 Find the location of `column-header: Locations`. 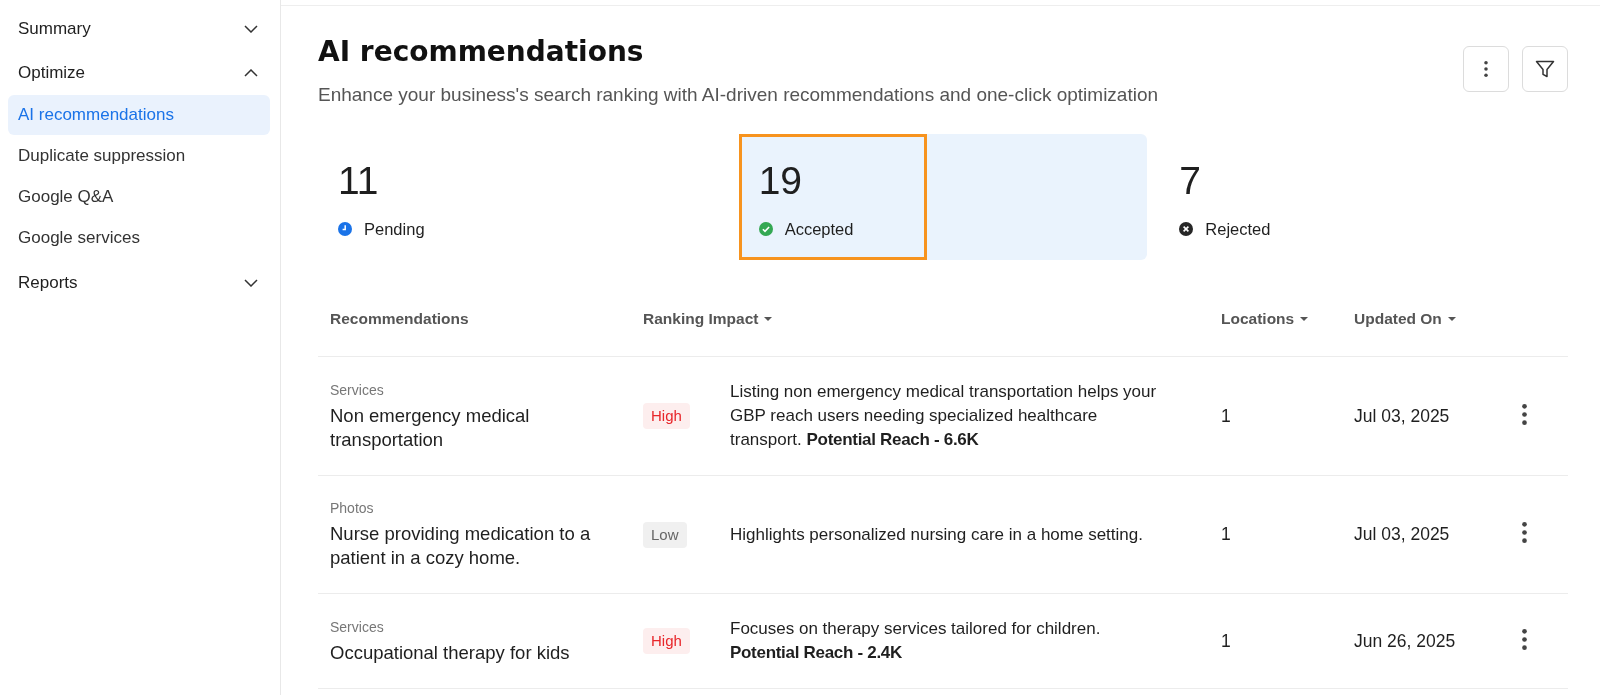

column-header: Locations is located at coordinates (1265, 319).